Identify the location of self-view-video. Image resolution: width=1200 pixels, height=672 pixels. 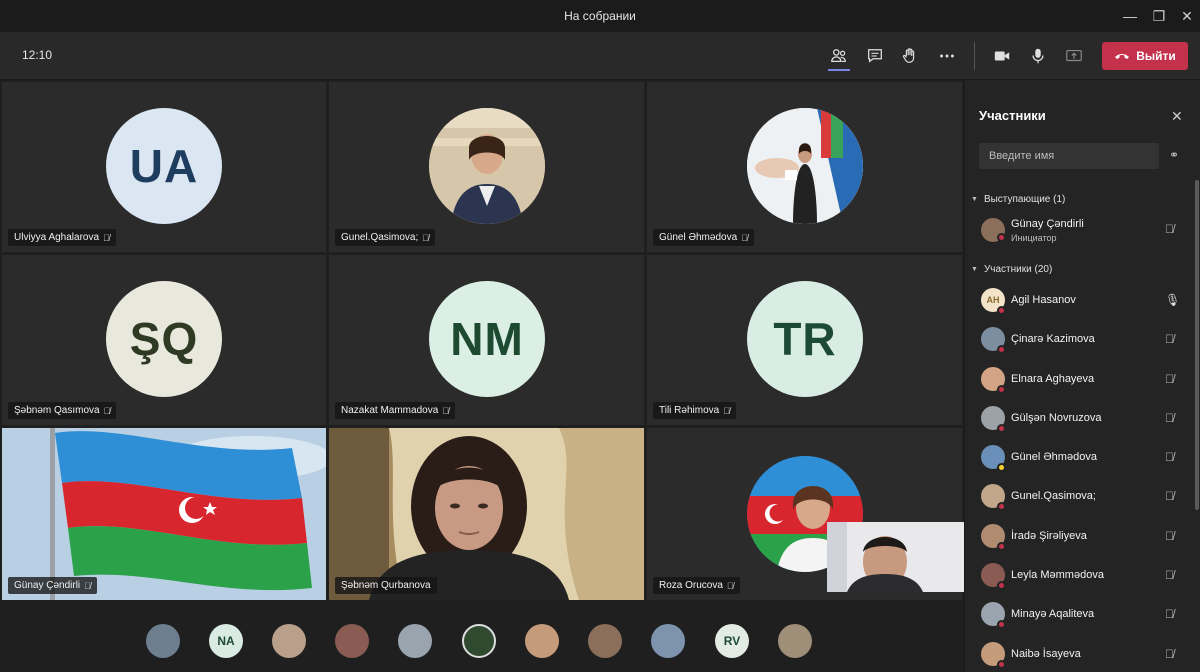
(895, 557).